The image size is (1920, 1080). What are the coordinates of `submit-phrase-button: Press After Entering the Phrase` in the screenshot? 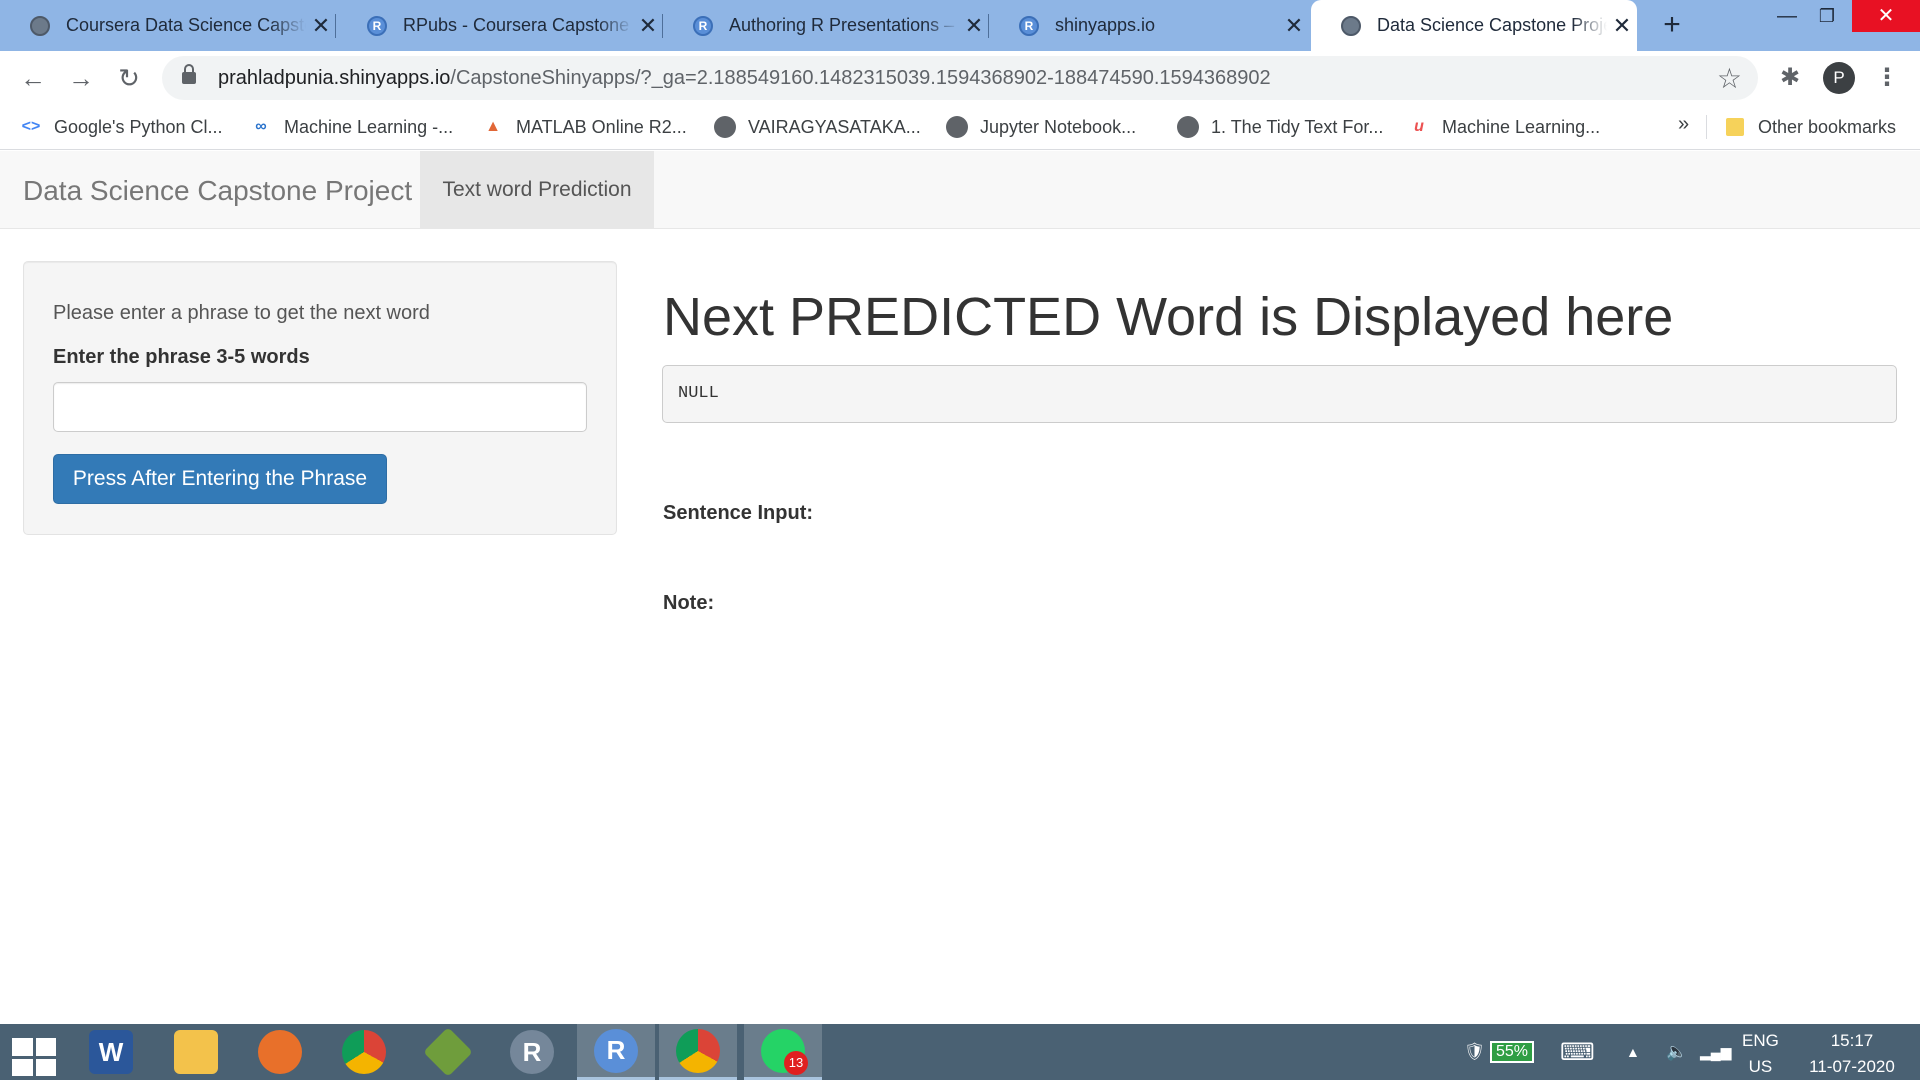 It's located at (220, 479).